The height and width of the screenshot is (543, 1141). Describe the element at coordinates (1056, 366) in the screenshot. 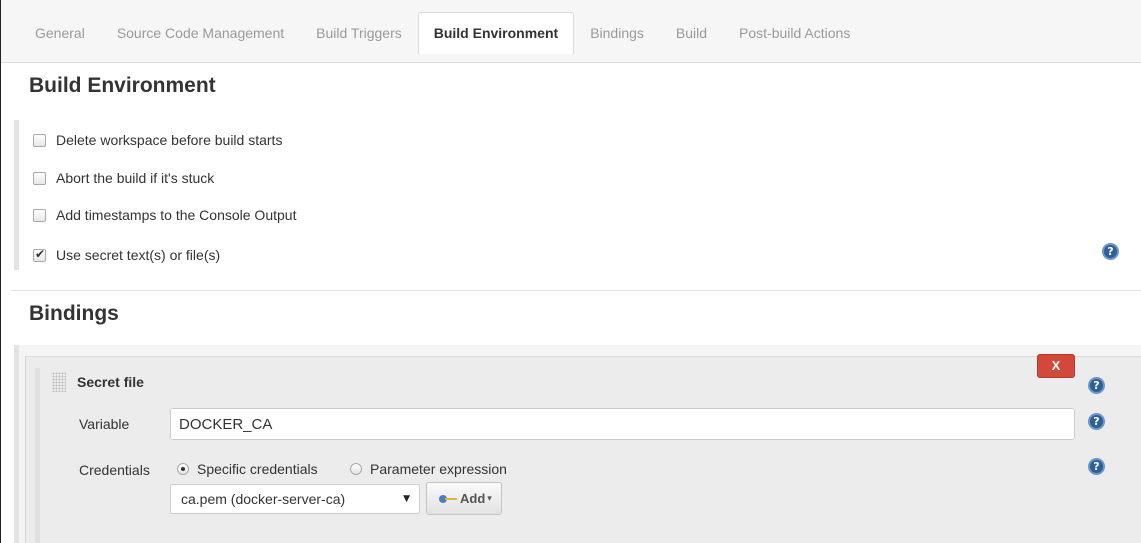

I see `delete-binding-button: X` at that location.